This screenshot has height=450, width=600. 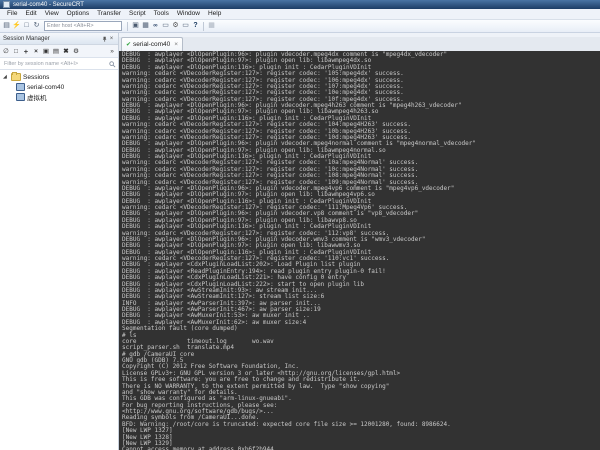 What do you see at coordinates (26, 26) in the screenshot?
I see `connect-in-tab-icon: □` at bounding box center [26, 26].